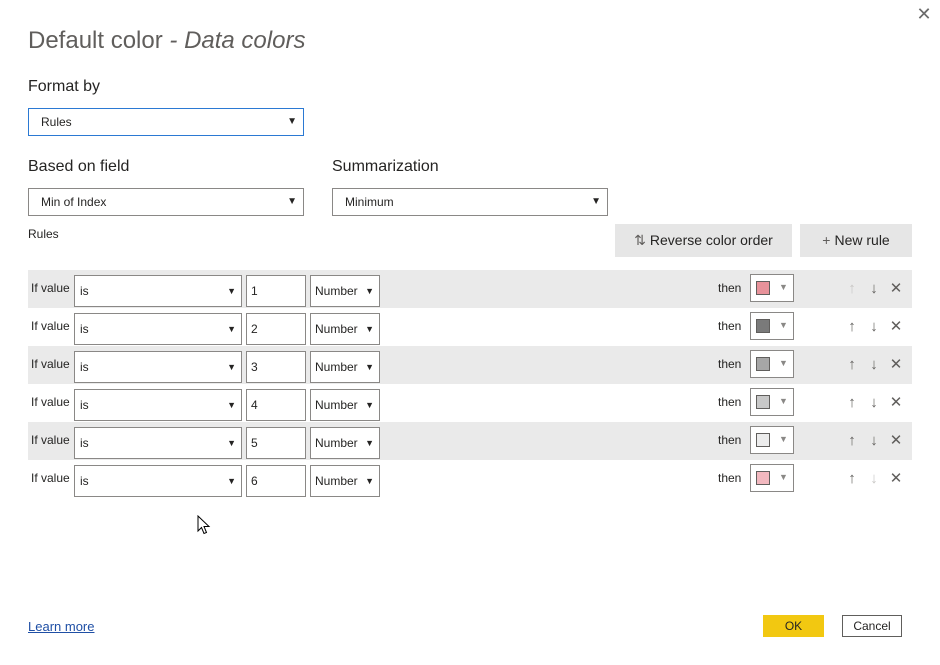  Describe the element at coordinates (61, 626) in the screenshot. I see `learn-more-link: Learn more` at that location.